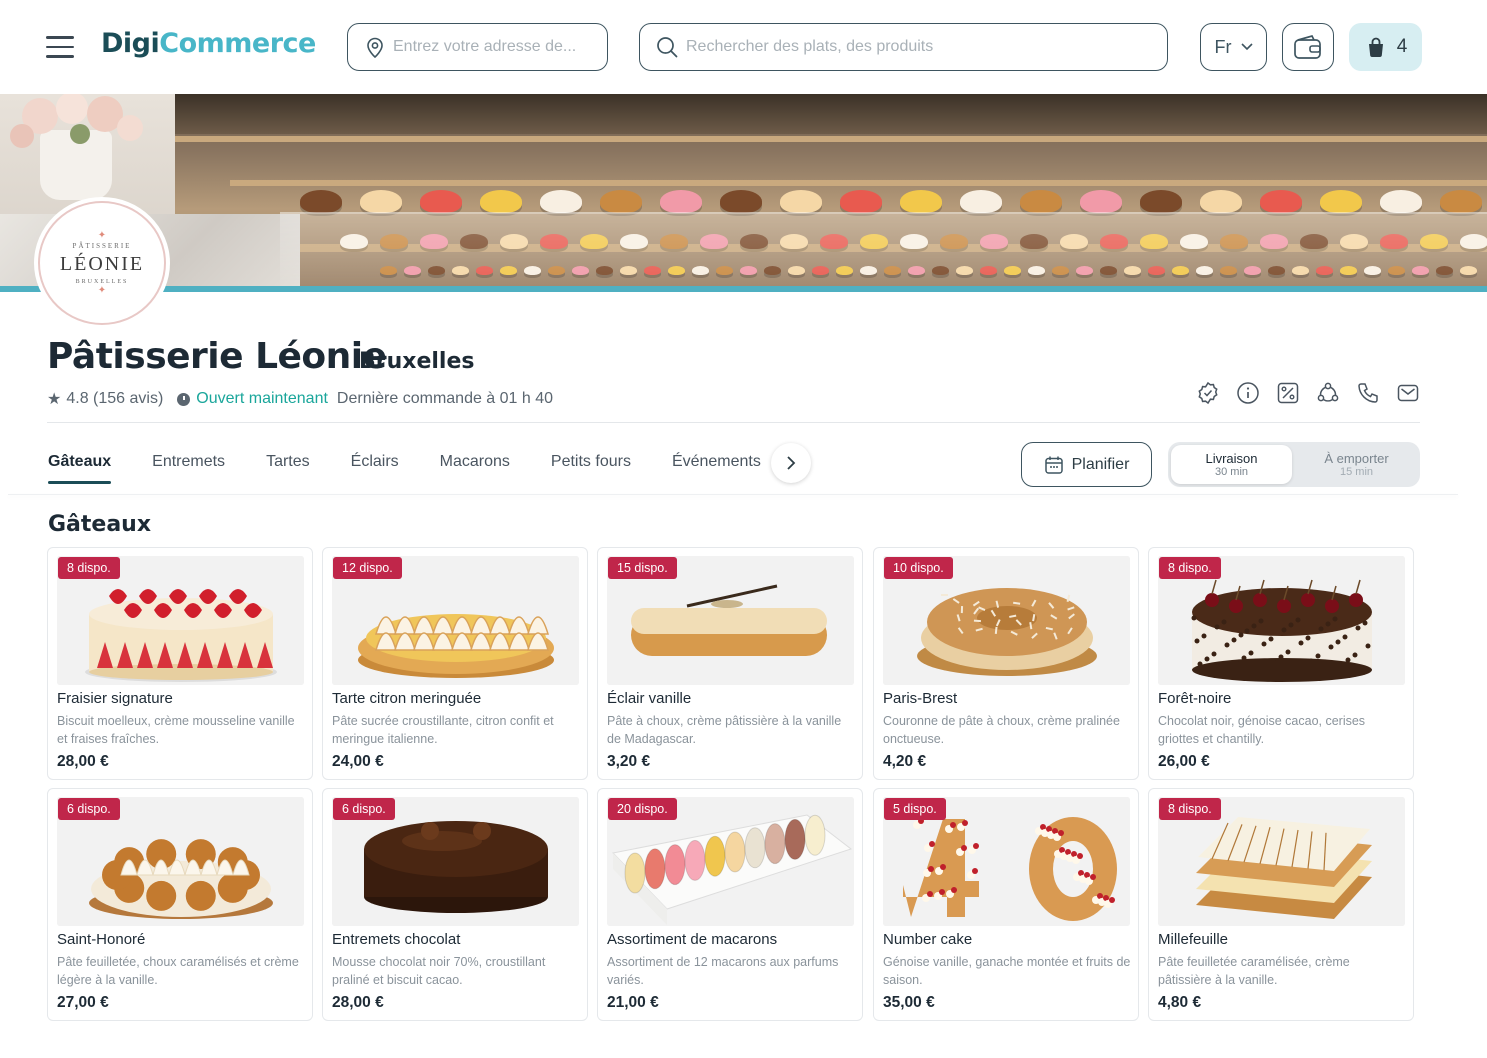 Image resolution: width=1487 pixels, height=1058 pixels. Describe the element at coordinates (1184, 761) in the screenshot. I see `product-price: 26,00 €` at that location.